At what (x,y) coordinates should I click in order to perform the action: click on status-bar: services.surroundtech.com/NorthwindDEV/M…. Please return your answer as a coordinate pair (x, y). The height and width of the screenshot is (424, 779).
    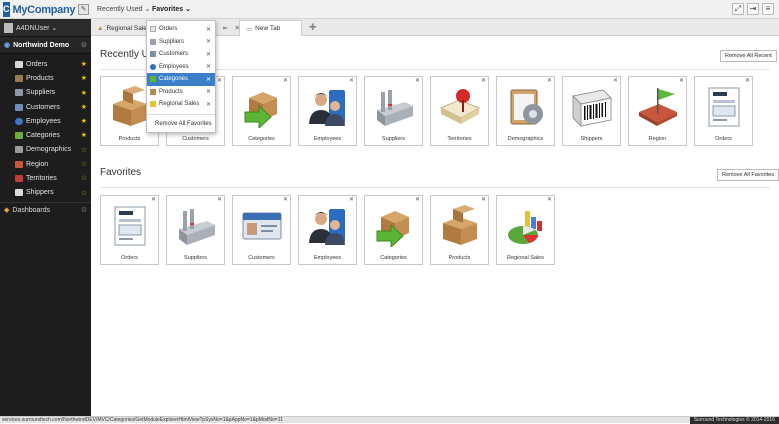
    Looking at the image, I should click on (389, 420).